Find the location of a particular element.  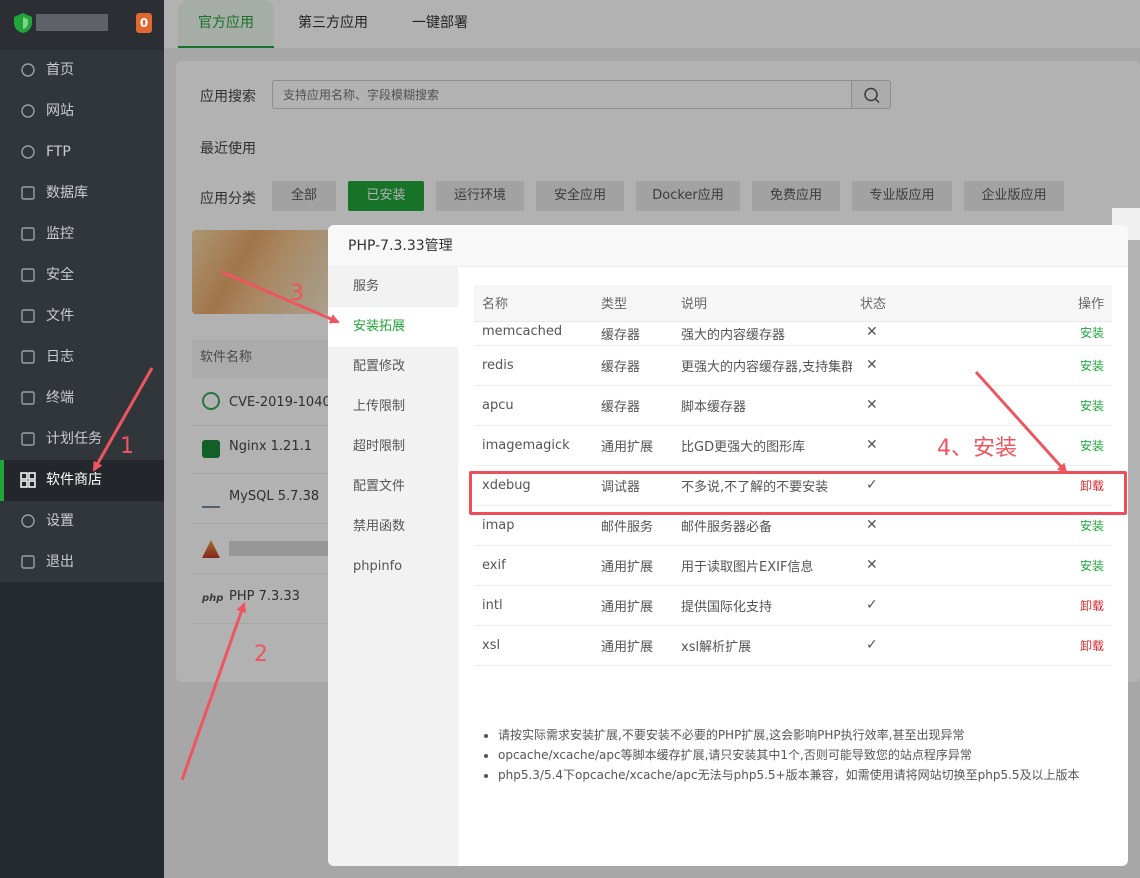

sidebar-item: 设置 is located at coordinates (82, 521).